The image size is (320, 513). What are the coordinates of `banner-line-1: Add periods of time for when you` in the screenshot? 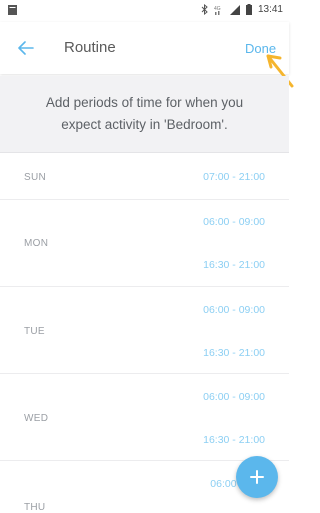 It's located at (144, 102).